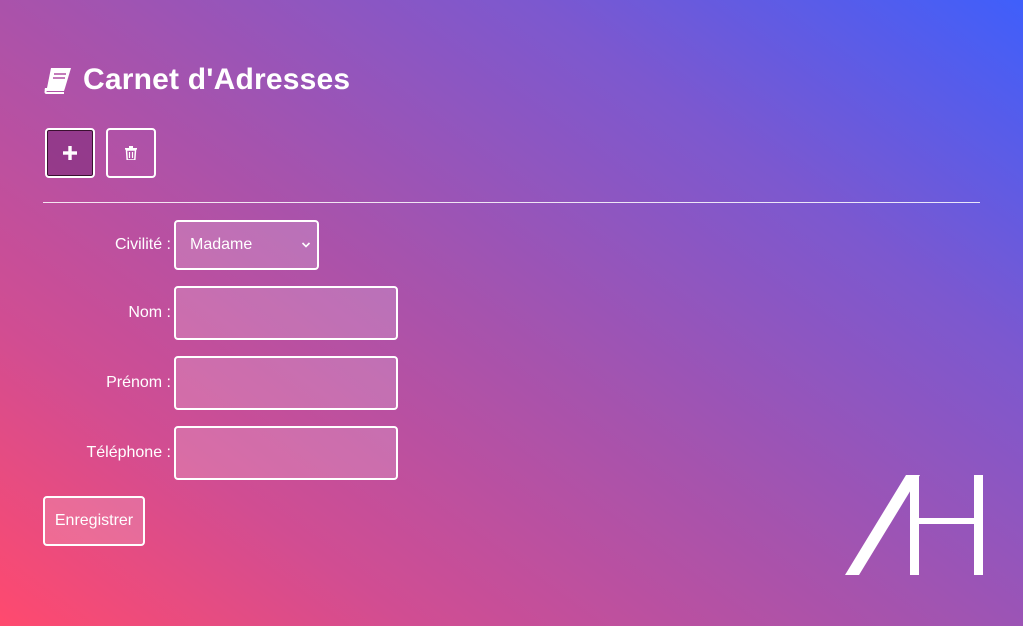 This screenshot has height=626, width=1023. I want to click on civilite-row: Civilité : Madame, so click(181, 245).